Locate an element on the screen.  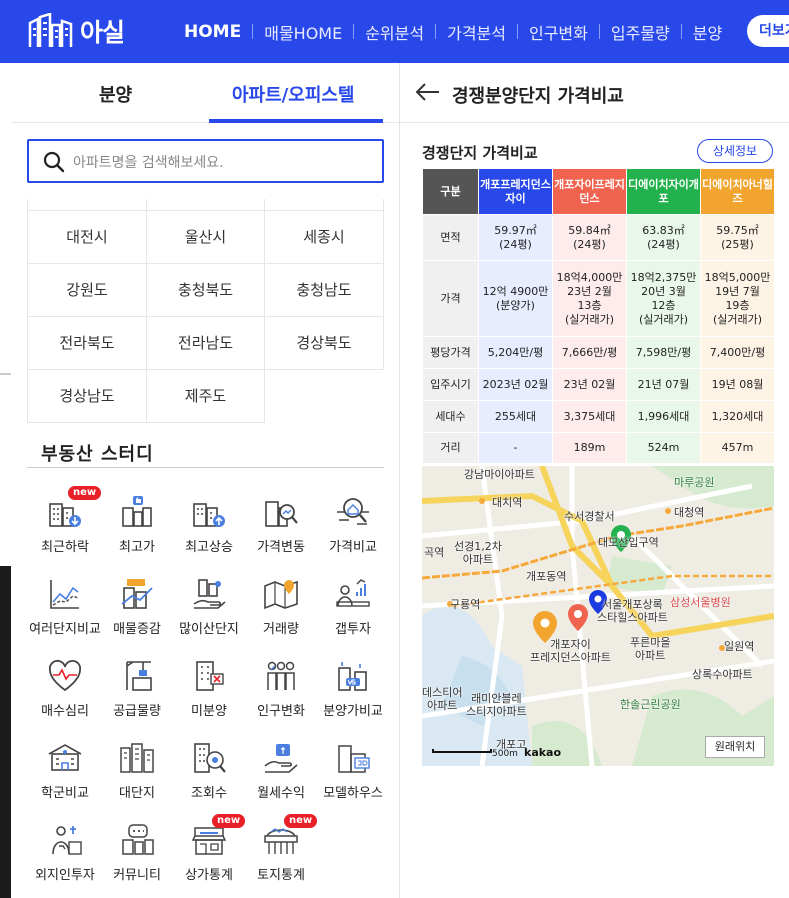
map-place-label: 개포동역 is located at coordinates (546, 576).